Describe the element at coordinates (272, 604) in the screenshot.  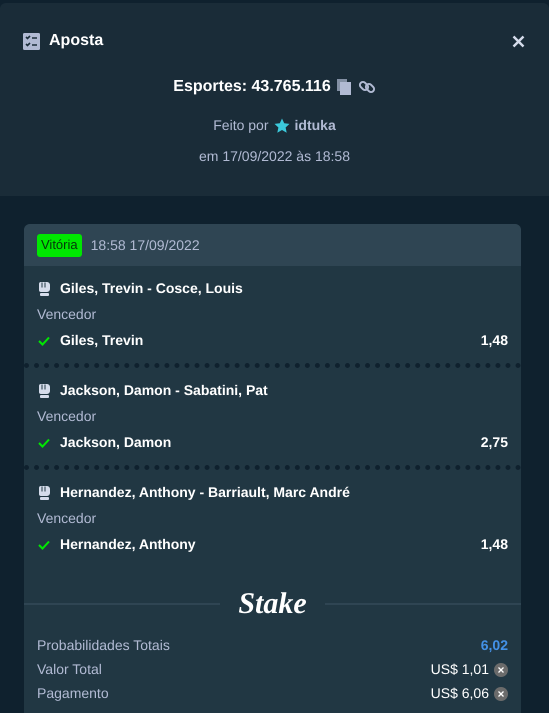
I see `brand-logo: Stake` at that location.